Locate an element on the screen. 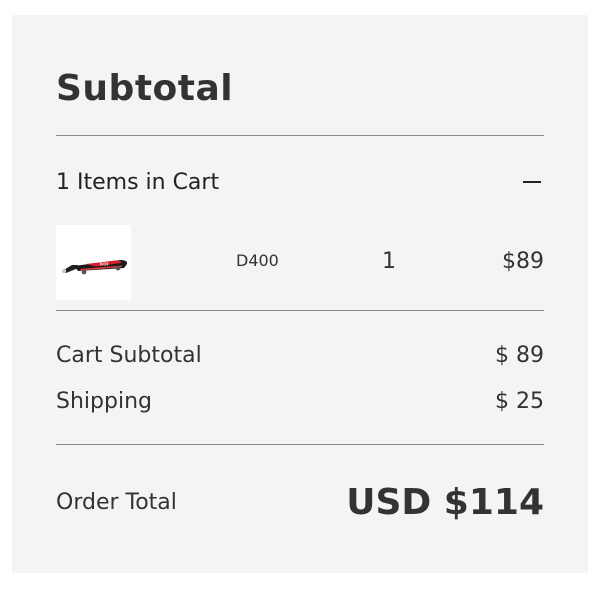  cart-item-row: KOI D400 1 $89 is located at coordinates (300, 262).